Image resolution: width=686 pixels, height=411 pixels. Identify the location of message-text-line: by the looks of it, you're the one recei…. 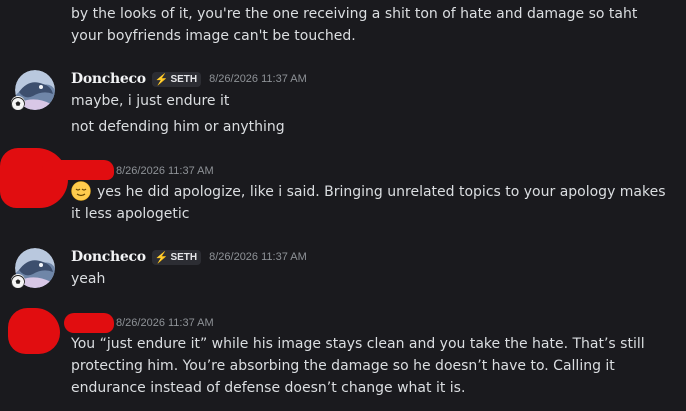
(354, 14).